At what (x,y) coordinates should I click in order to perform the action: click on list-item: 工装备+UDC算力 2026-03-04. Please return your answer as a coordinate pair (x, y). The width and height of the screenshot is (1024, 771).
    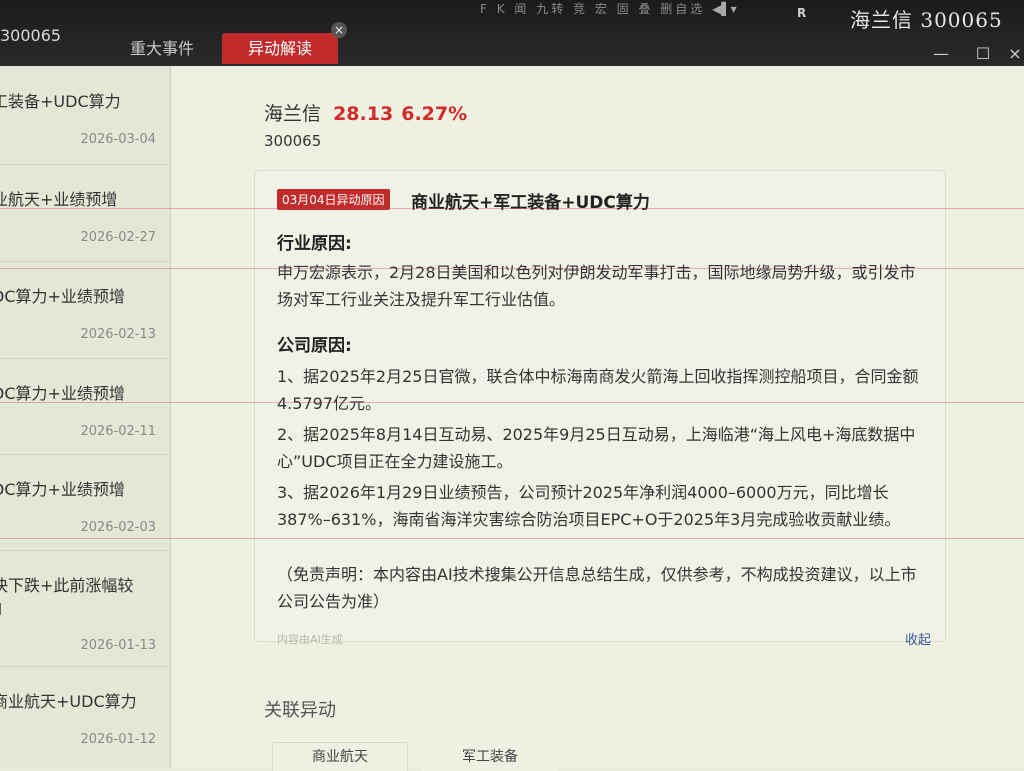
    Looking at the image, I should click on (85, 115).